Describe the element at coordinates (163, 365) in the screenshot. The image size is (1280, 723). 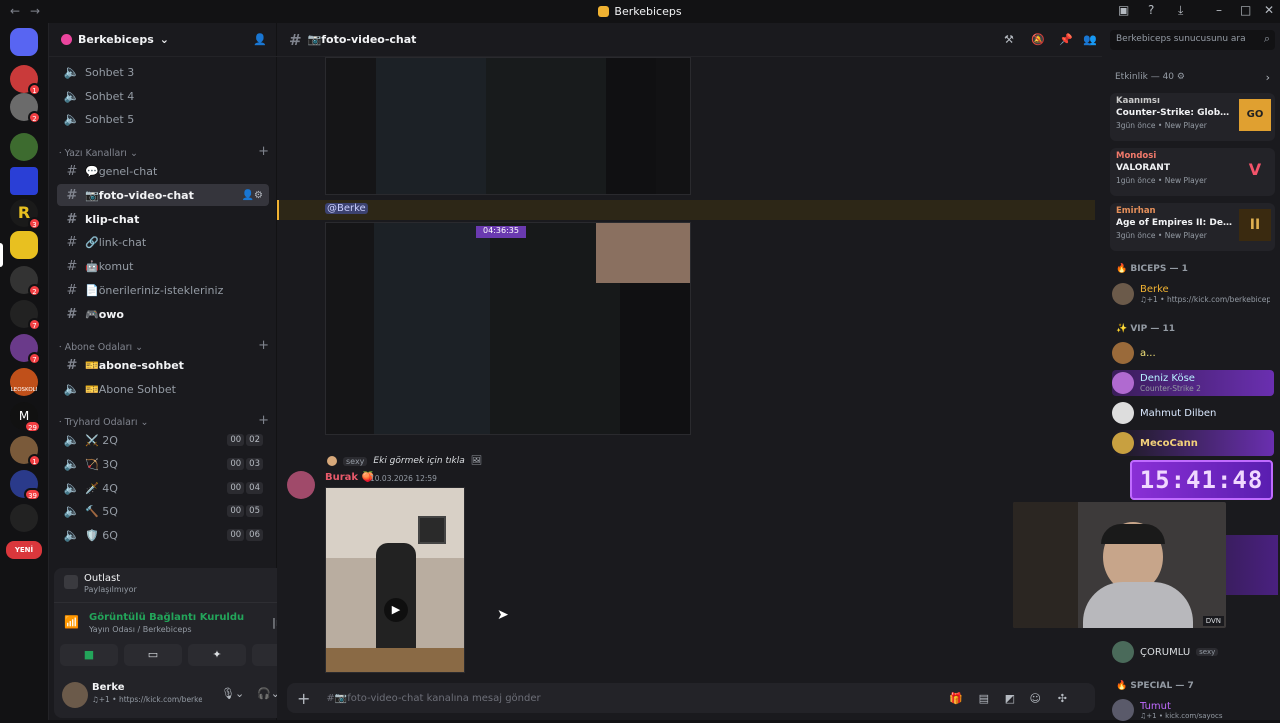
I see `text-channel: # 🎫abone-sohbet` at that location.